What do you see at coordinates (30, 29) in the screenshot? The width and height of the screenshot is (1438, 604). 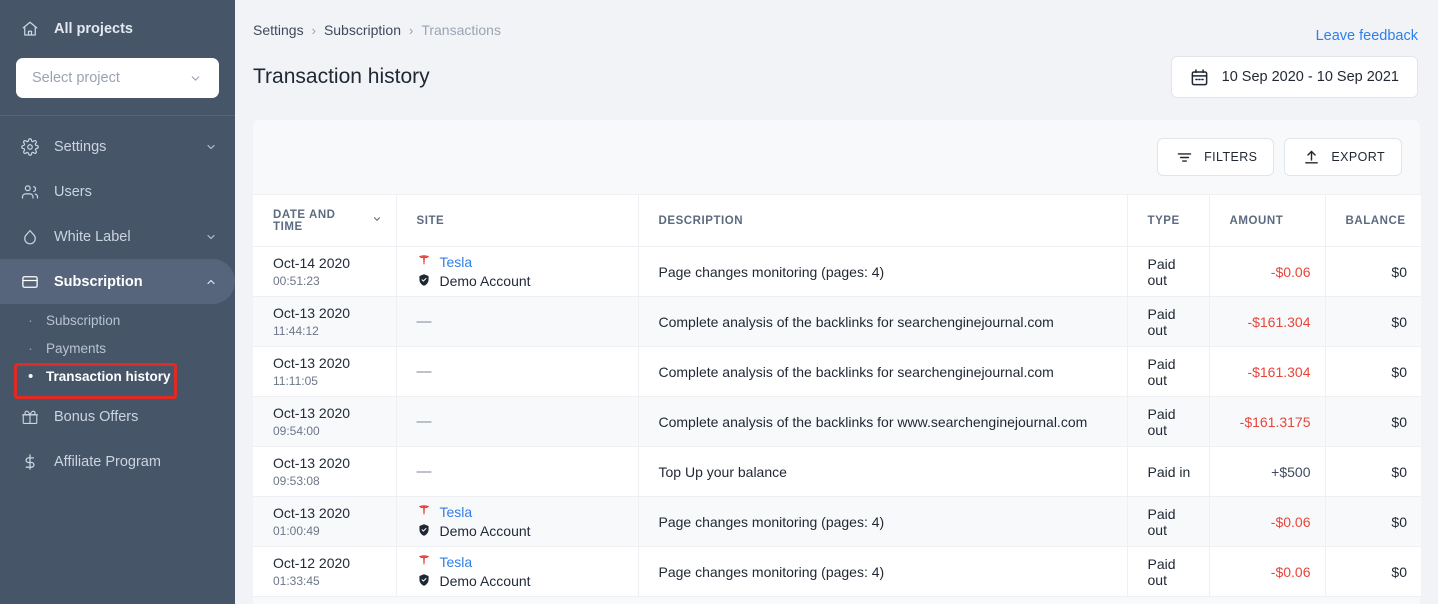 I see `home-icon` at bounding box center [30, 29].